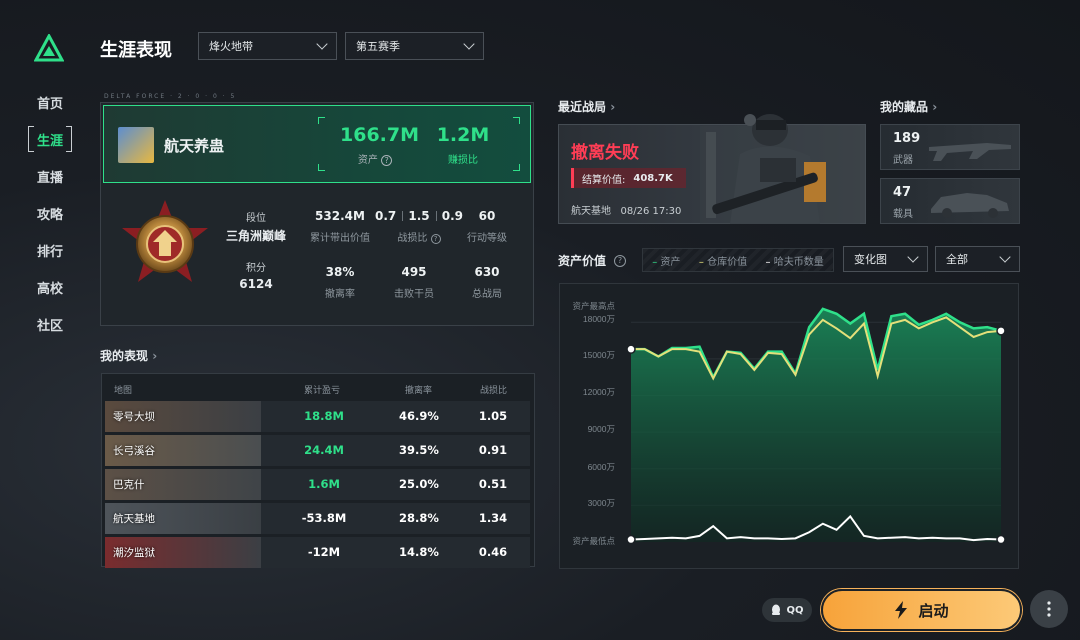  Describe the element at coordinates (123, 391) in the screenshot. I see `column-header-map: 地图` at that location.